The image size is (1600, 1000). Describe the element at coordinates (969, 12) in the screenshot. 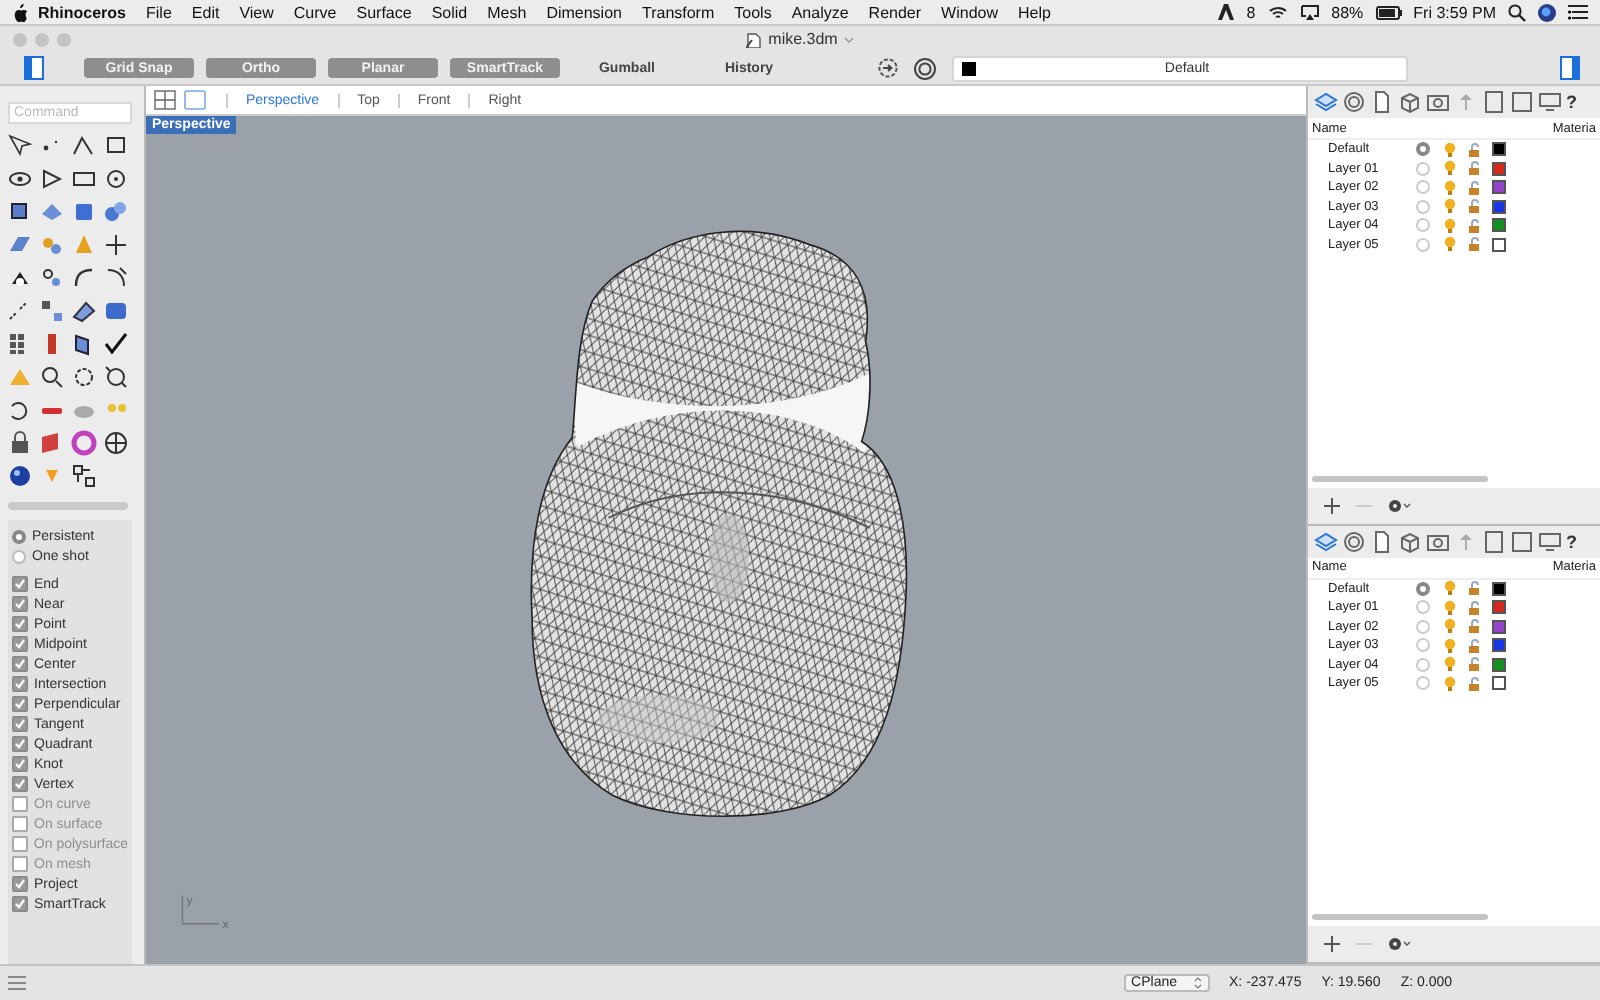

I see `menu-item: Window` at that location.